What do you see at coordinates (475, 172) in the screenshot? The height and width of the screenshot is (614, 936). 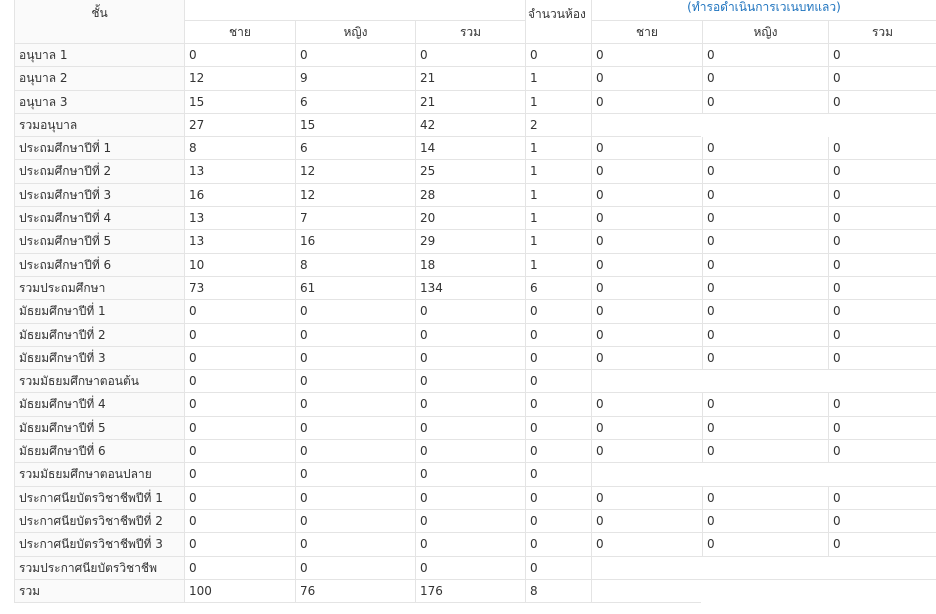 I see `table-row: ประถมศึกษาปีที่ 2 13 12 25 1 0 0 0` at bounding box center [475, 172].